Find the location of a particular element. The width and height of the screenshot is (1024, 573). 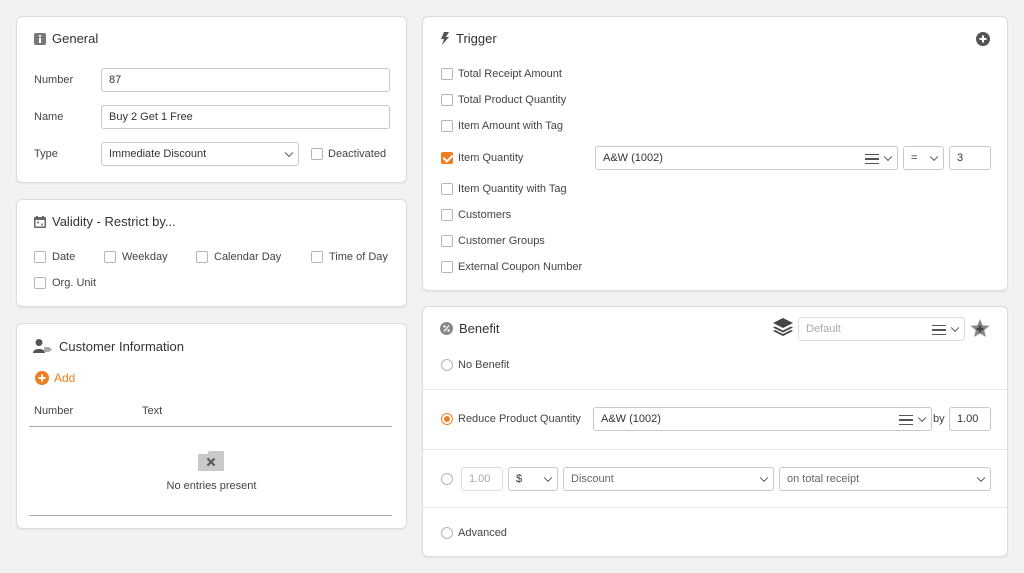

discount-scope-select: on total receipt is located at coordinates (885, 479).